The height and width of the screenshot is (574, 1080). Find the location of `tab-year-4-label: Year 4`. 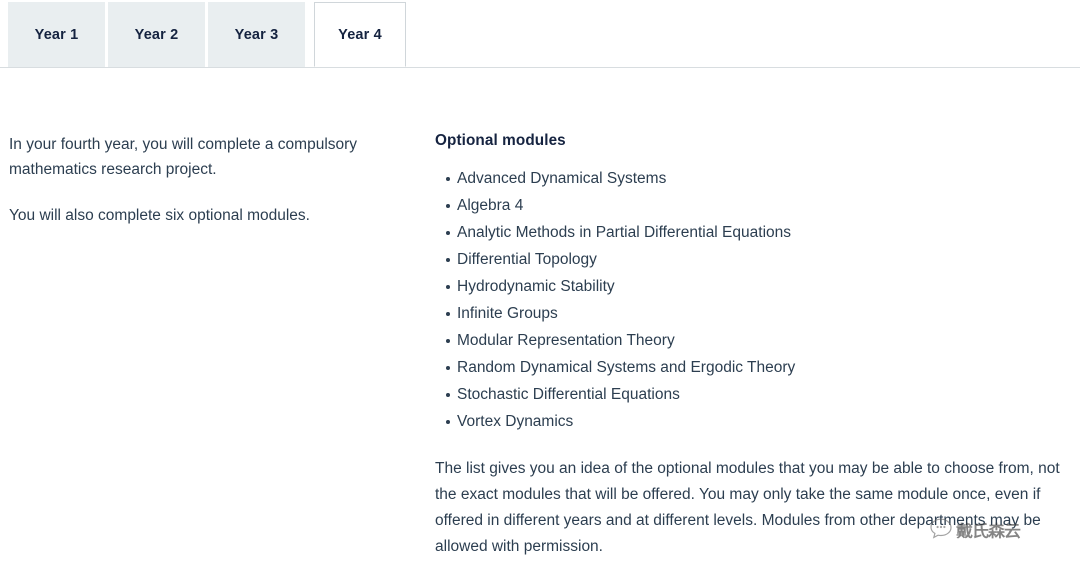

tab-year-4-label: Year 4 is located at coordinates (360, 34).